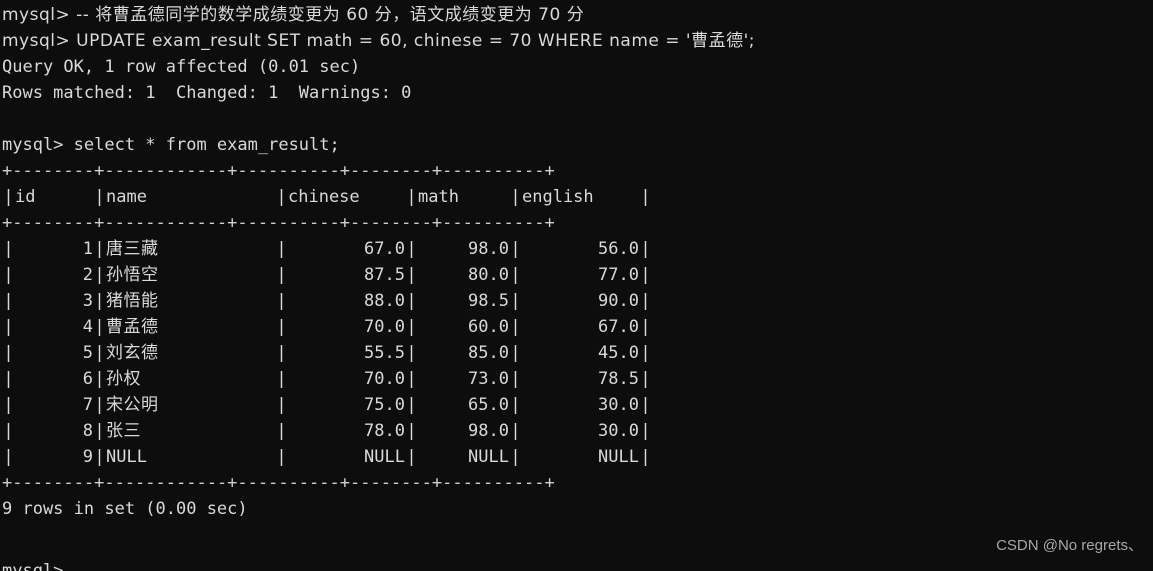 This screenshot has width=1153, height=571. What do you see at coordinates (123, 431) in the screenshot?
I see `cell-name-text: 张三` at bounding box center [123, 431].